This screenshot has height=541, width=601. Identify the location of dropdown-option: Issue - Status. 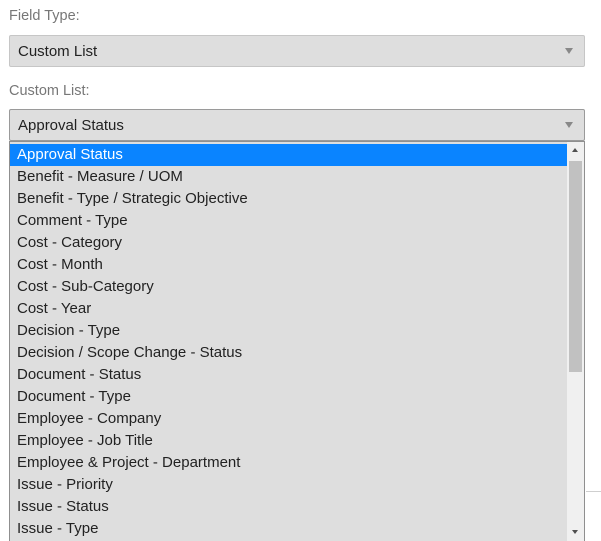
(289, 507).